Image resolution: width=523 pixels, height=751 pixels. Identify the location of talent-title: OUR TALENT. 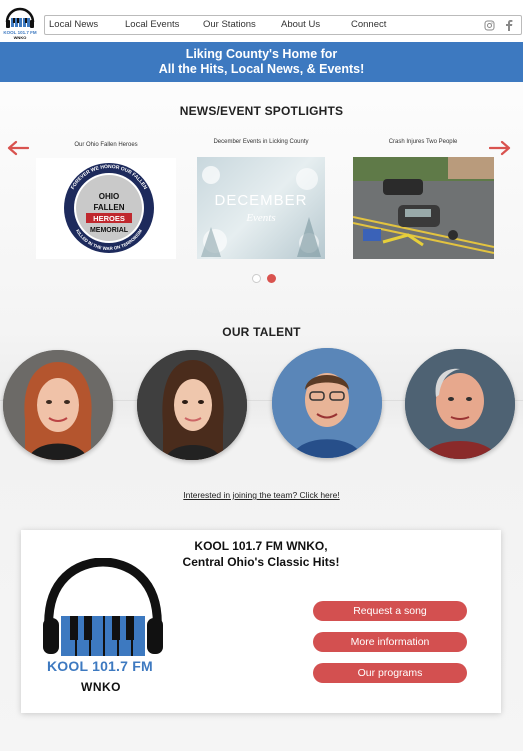
(261, 332).